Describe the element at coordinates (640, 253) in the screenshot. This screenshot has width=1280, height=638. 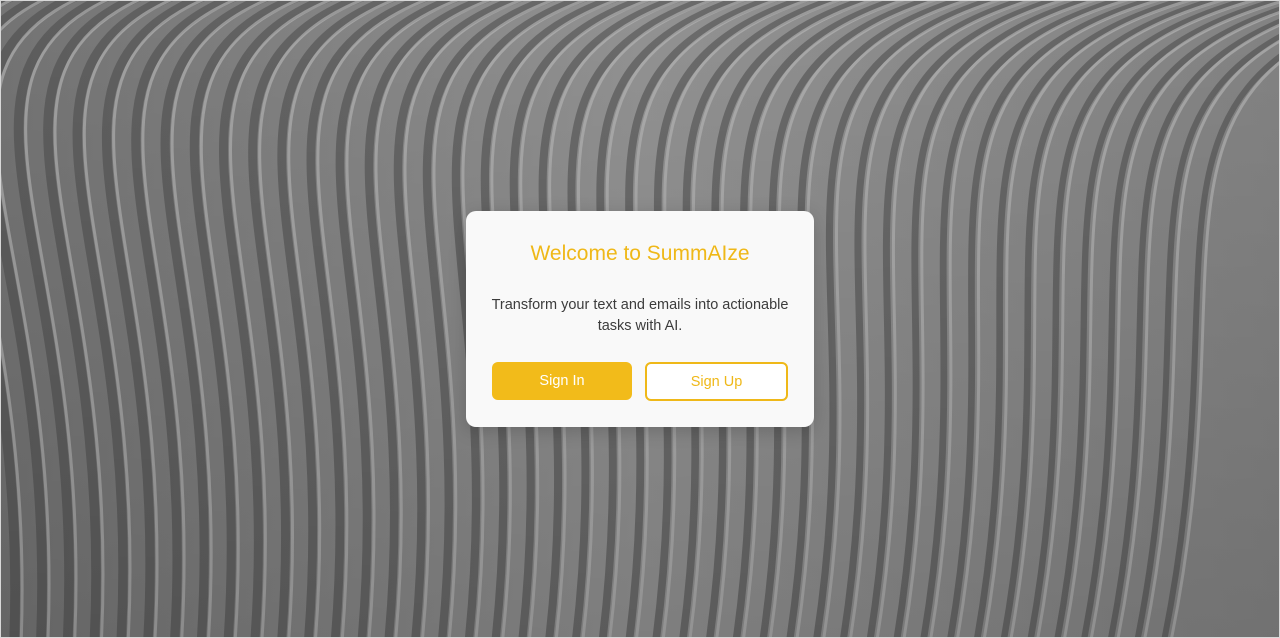
I see `dialog-title: Welcome to SummAIze` at that location.